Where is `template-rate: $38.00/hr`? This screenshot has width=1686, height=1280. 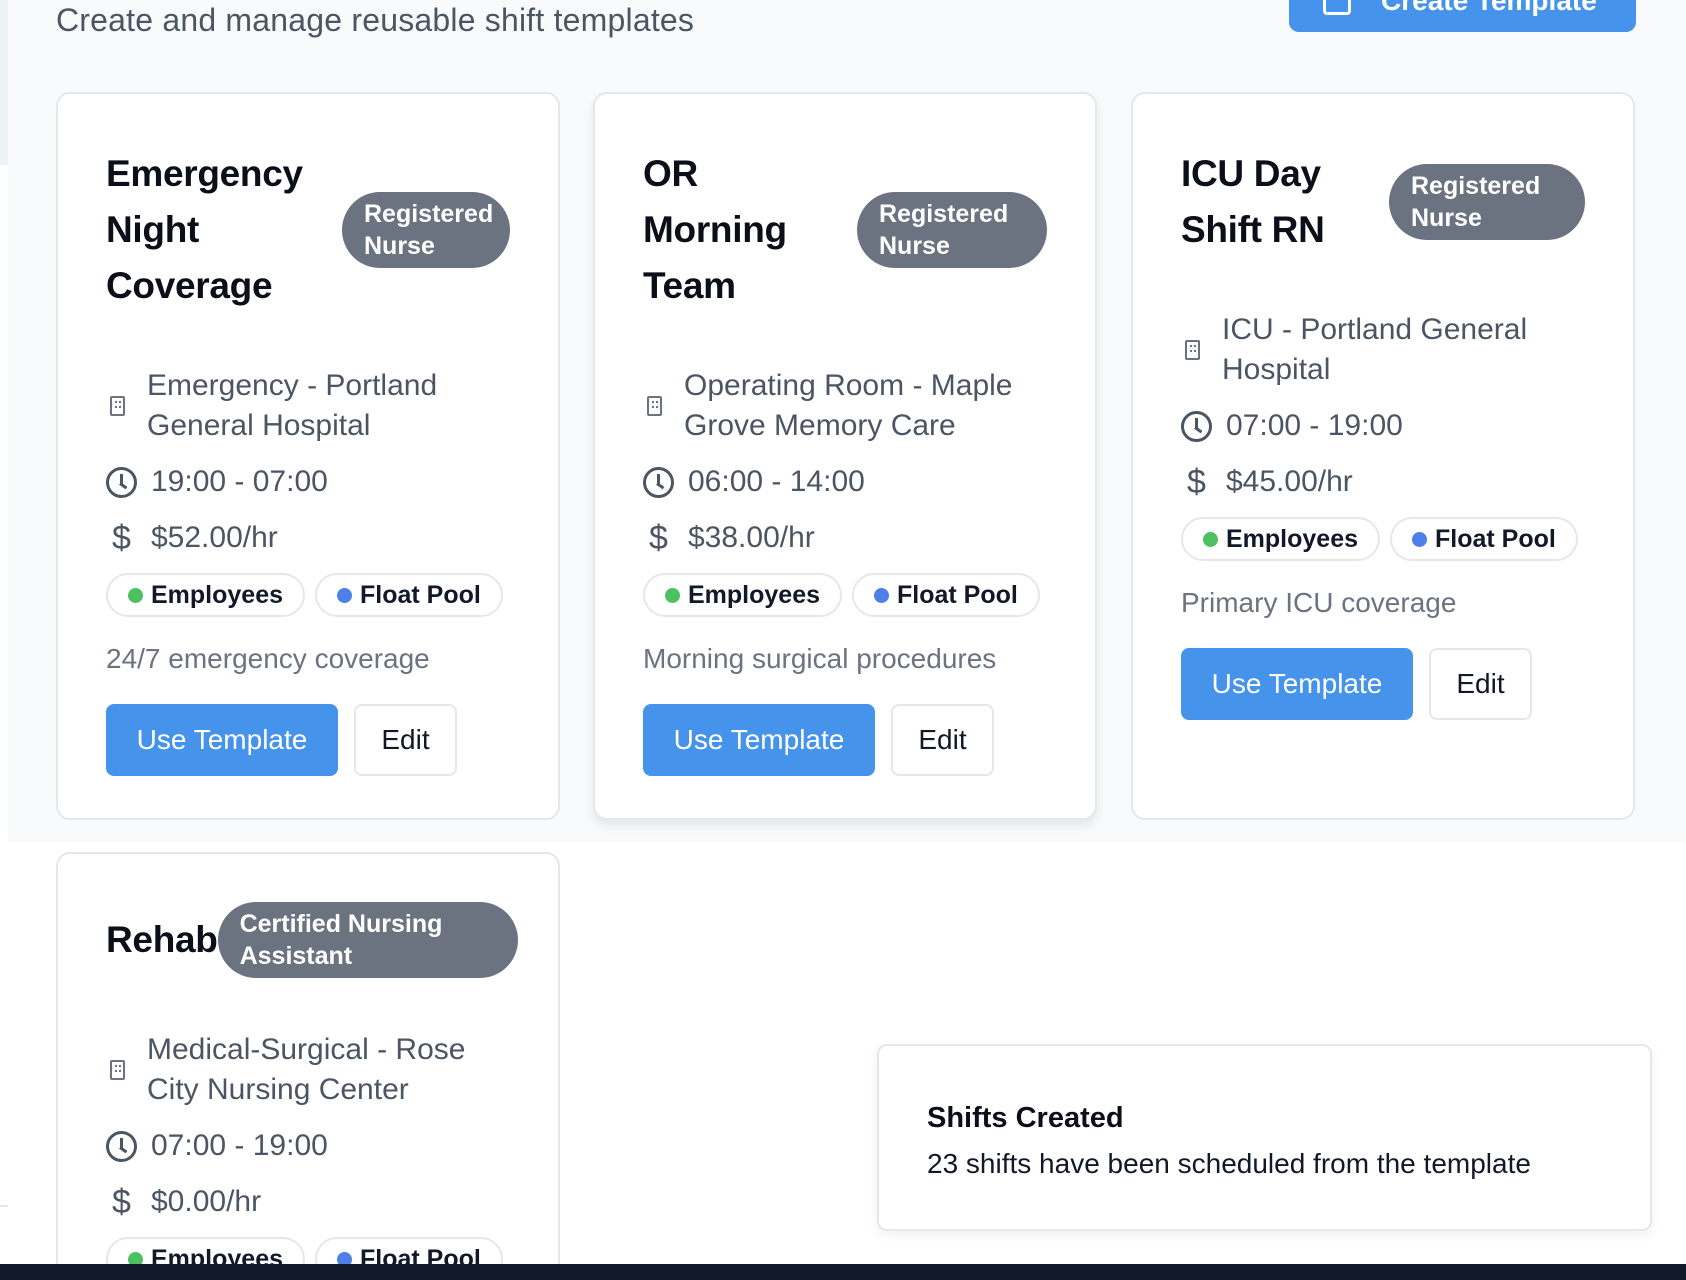
template-rate: $38.00/hr is located at coordinates (751, 537).